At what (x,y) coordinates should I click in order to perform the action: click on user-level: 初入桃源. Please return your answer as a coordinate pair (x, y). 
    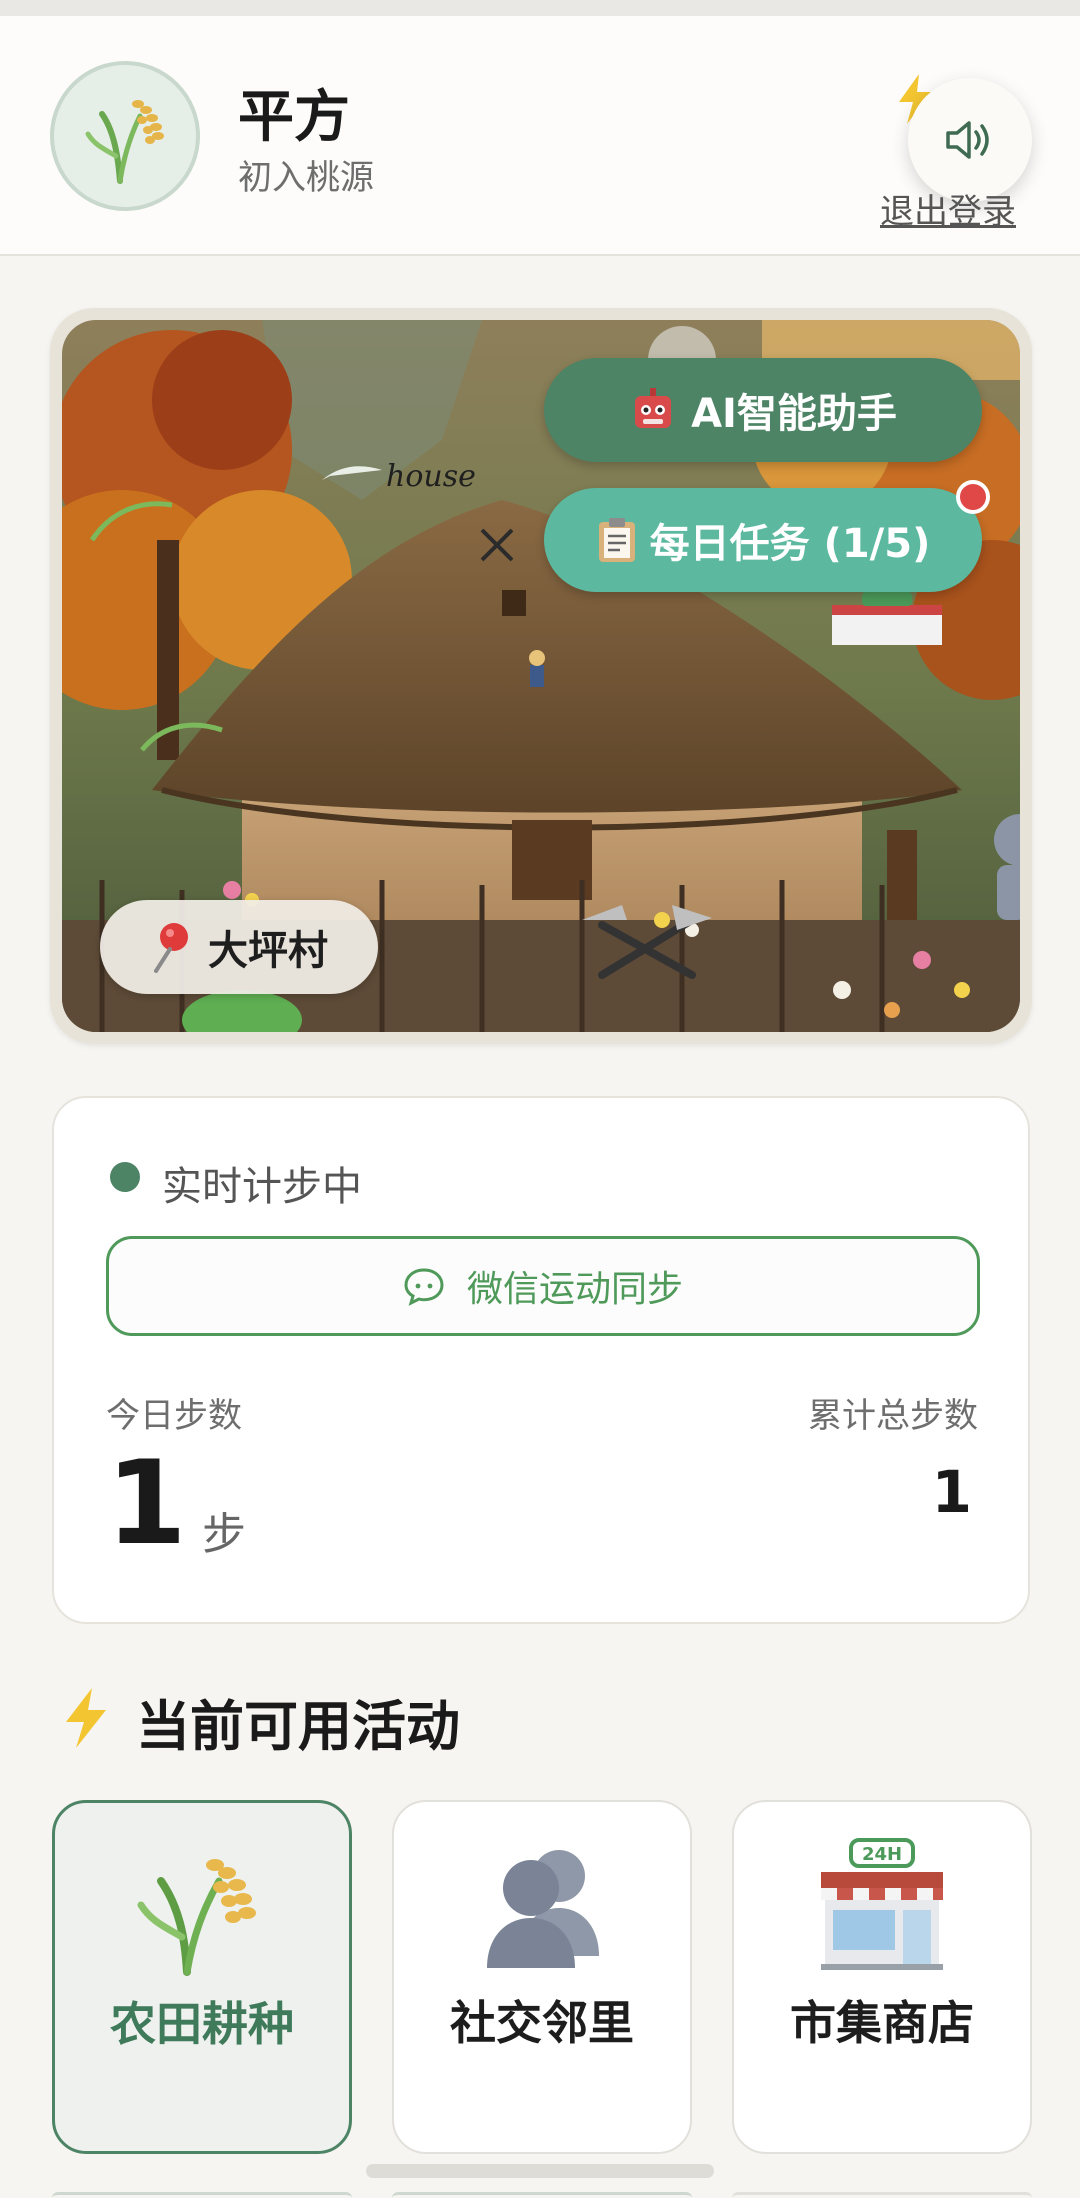
    Looking at the image, I should click on (306, 178).